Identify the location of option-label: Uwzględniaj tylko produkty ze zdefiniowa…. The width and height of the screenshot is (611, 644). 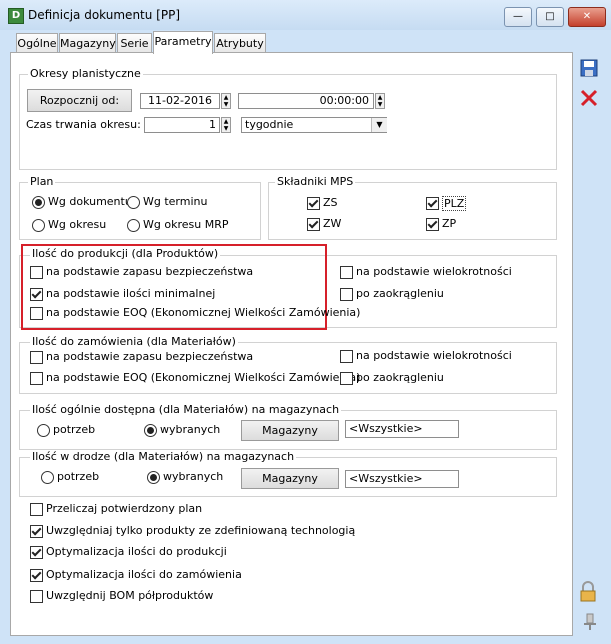
(201, 530).